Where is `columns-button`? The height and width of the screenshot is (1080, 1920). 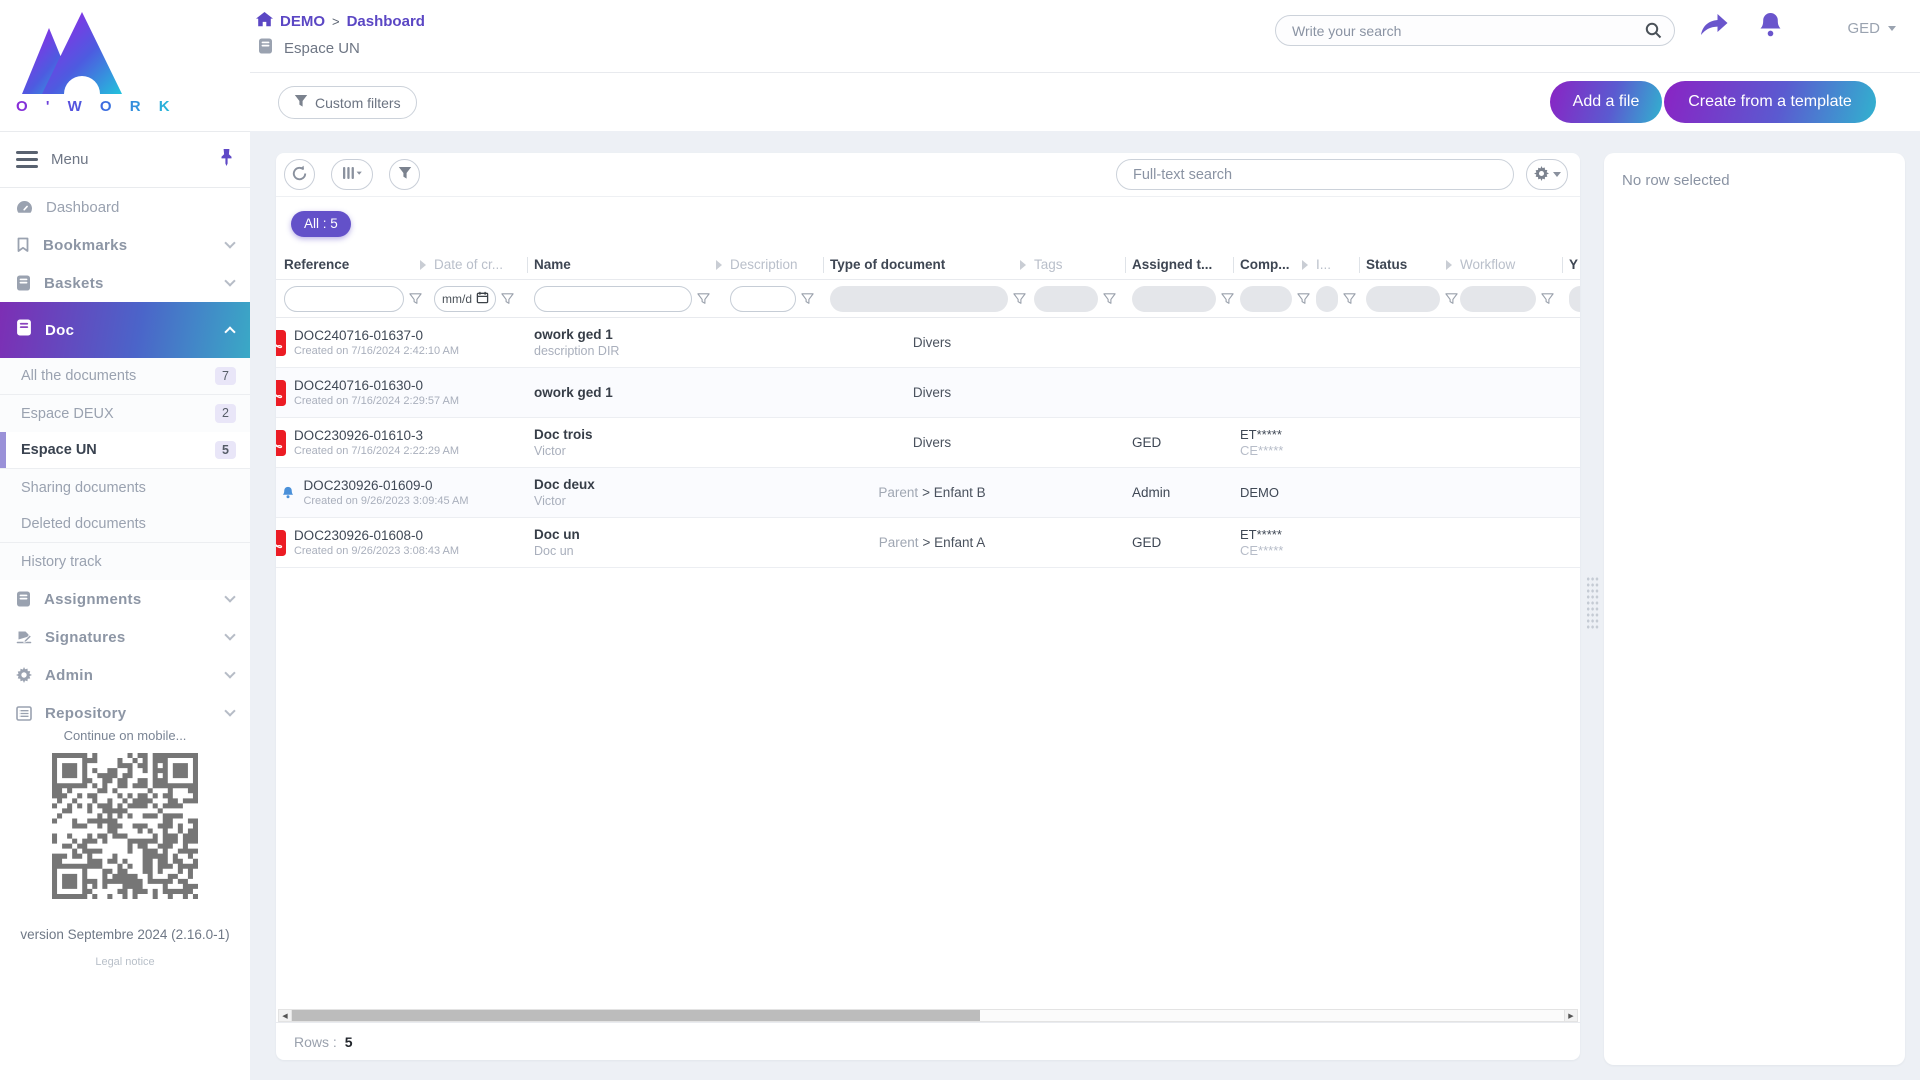
columns-button is located at coordinates (352, 174).